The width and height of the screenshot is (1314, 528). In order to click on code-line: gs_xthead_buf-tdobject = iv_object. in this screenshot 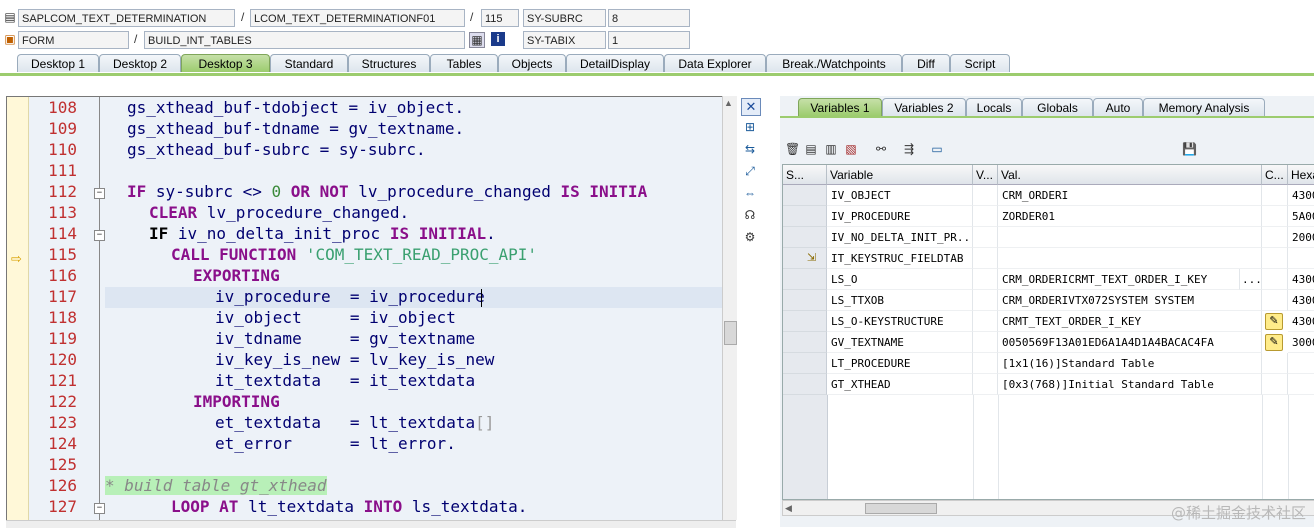, I will do `click(295, 107)`.